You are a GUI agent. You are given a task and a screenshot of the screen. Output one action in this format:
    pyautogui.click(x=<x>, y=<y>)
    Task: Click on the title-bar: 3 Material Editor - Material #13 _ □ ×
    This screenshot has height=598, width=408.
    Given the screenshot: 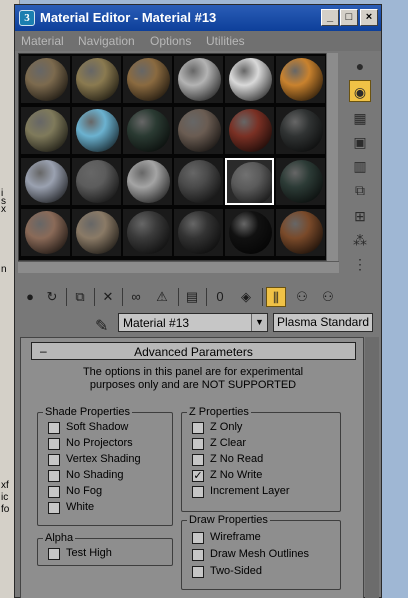 What is the action you would take?
    pyautogui.click(x=198, y=18)
    